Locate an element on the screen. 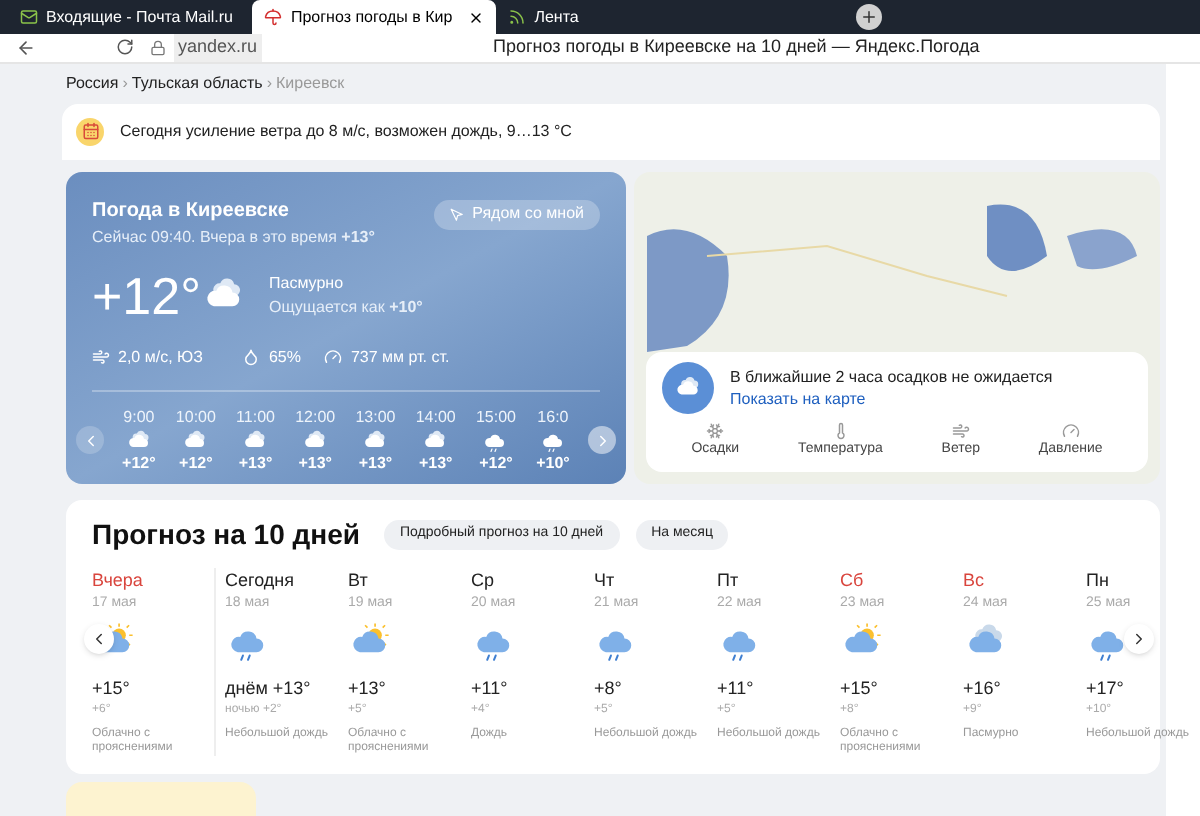  precipitation-message: В ближайшие 2 часа осадков не ожидается is located at coordinates (891, 377).